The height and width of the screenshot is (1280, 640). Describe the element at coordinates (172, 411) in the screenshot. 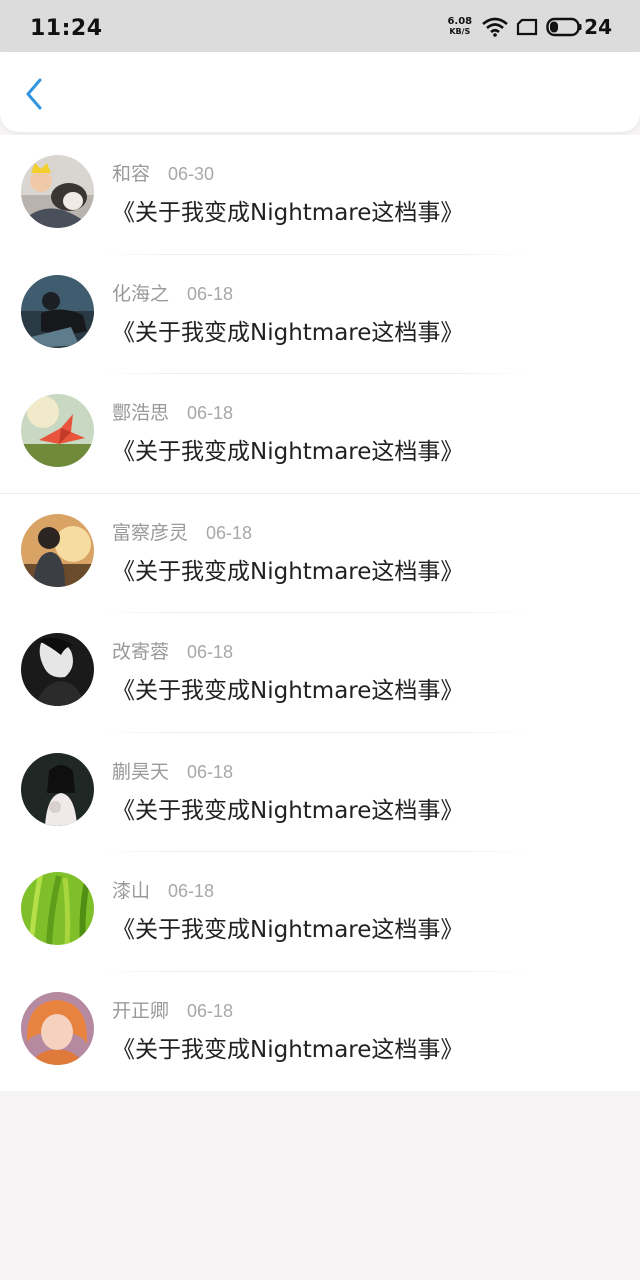

I see `comment-meta: 酆浩思 06-18` at that location.